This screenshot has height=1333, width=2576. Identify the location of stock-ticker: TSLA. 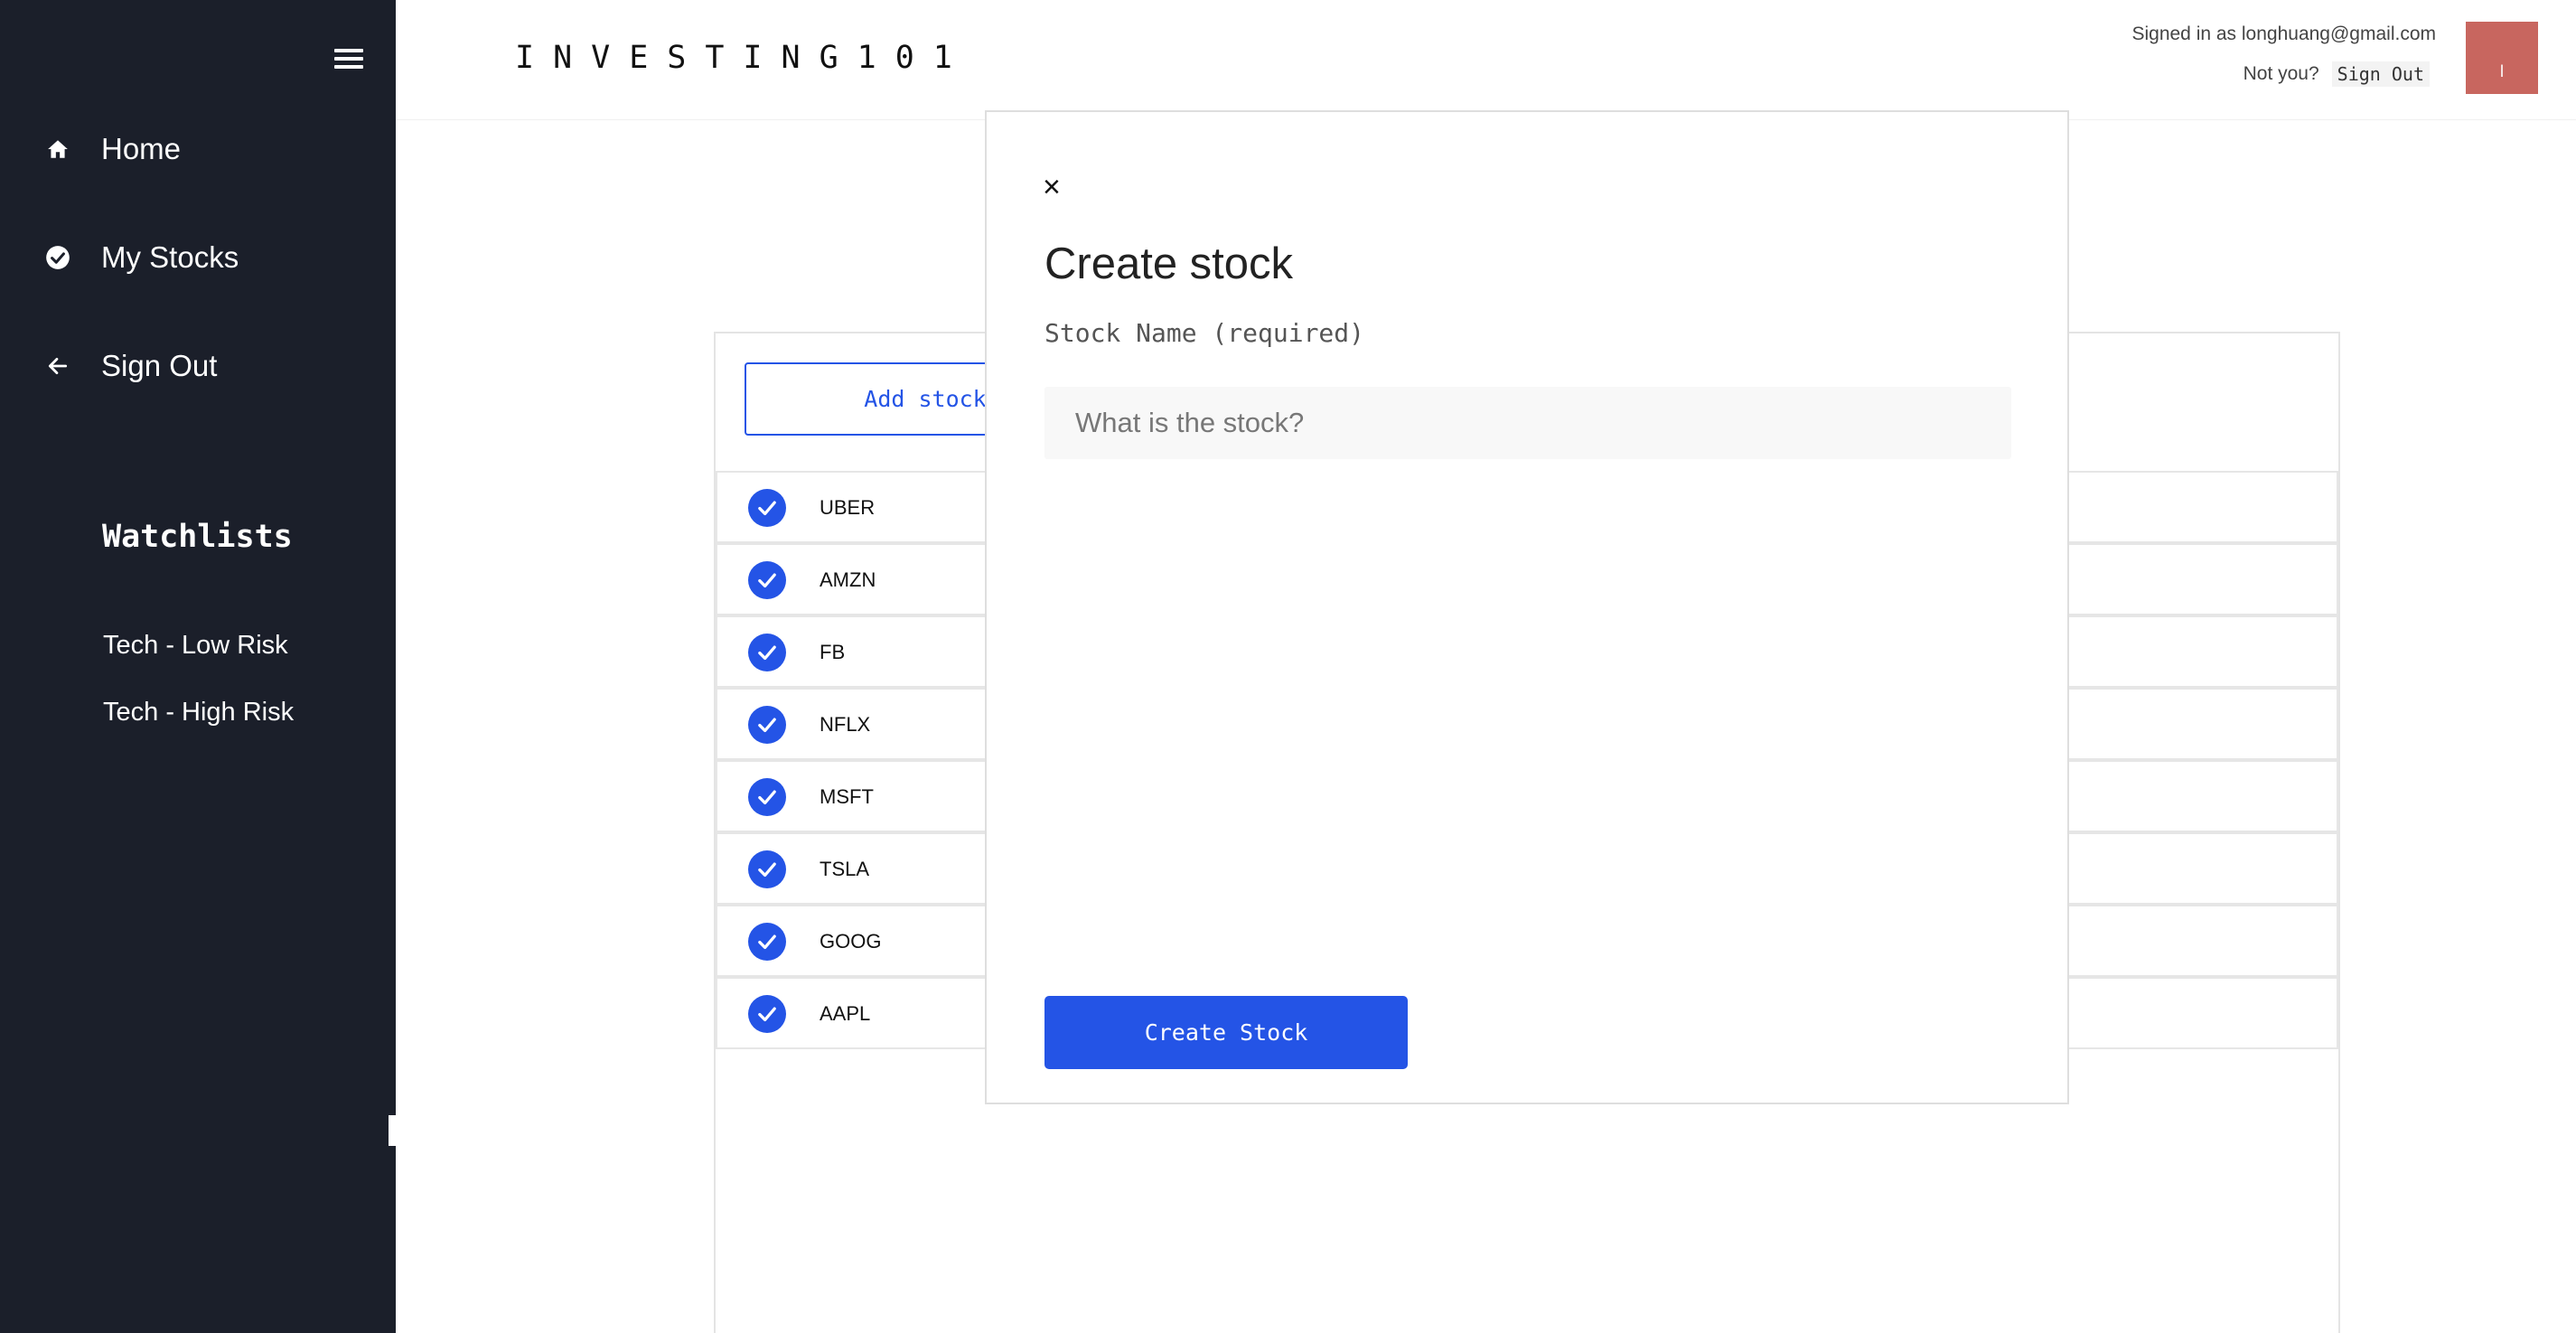
(845, 869).